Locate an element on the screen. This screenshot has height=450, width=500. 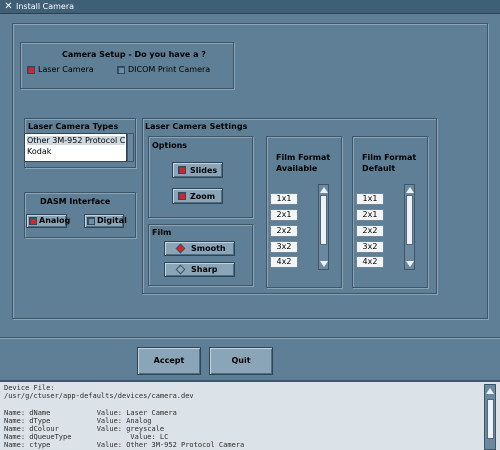
console-line: Name: dColour Value: greyscale is located at coordinates (84, 429).